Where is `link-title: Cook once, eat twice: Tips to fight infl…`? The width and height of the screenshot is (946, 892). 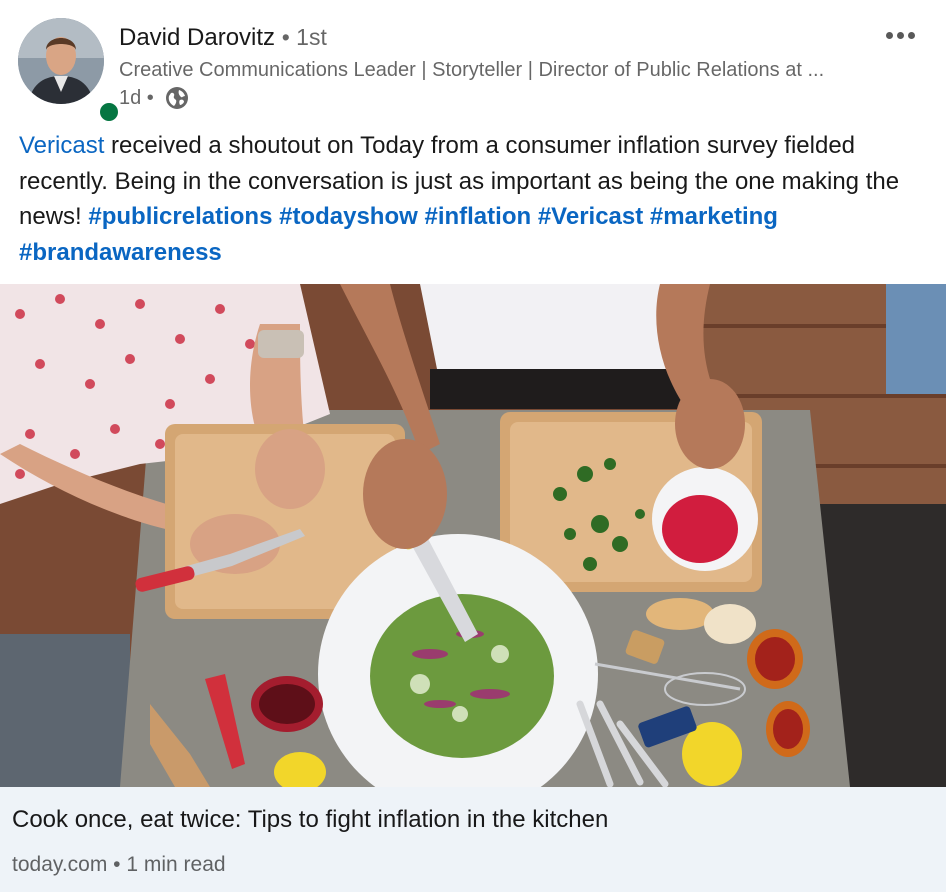 link-title: Cook once, eat twice: Tips to fight infl… is located at coordinates (310, 820).